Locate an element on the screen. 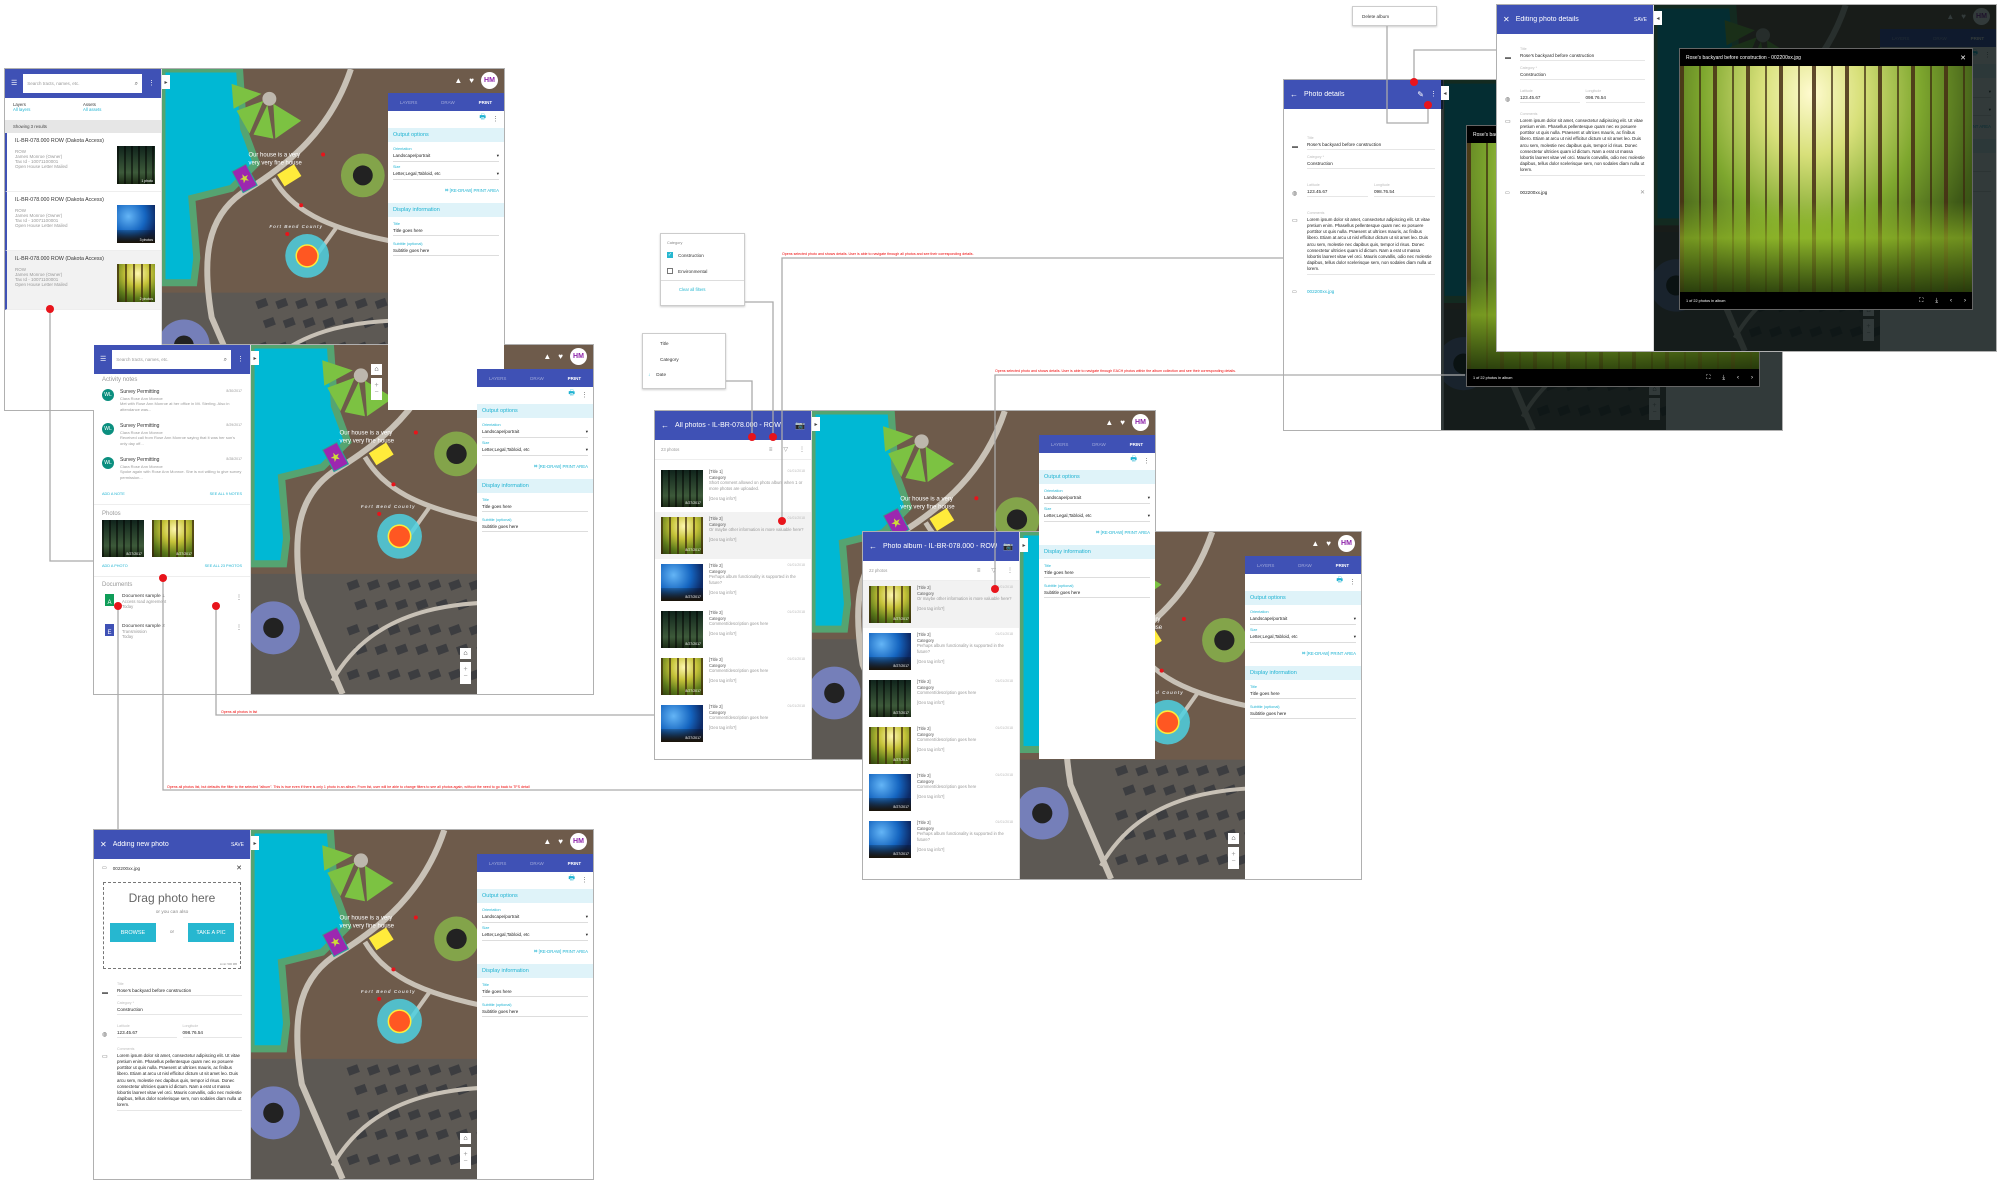 This screenshot has width=2000, height=1183. search-input: Search tracts, names, etc. ⌕ is located at coordinates (82, 83).